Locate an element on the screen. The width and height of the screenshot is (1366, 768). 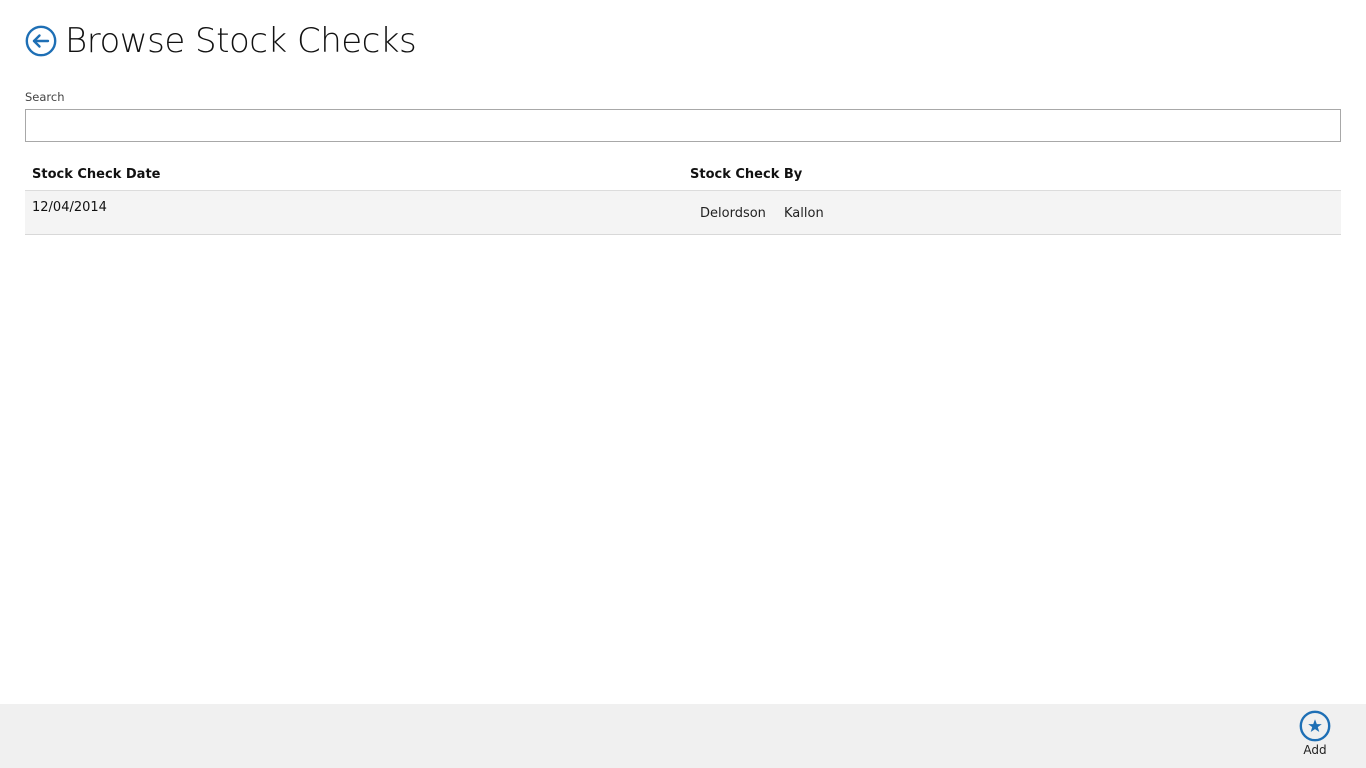
grid-header: Stock Check Date Stock Check By is located at coordinates (683, 175).